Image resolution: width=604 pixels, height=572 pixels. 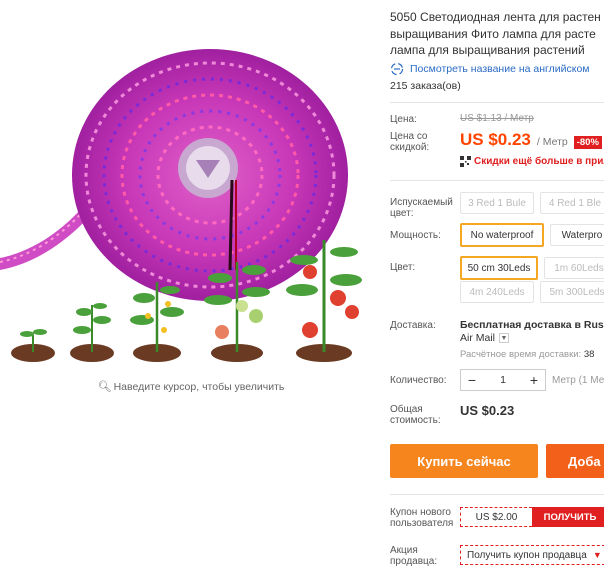 I want to click on shipping-label: Доставка:, so click(x=413, y=325).